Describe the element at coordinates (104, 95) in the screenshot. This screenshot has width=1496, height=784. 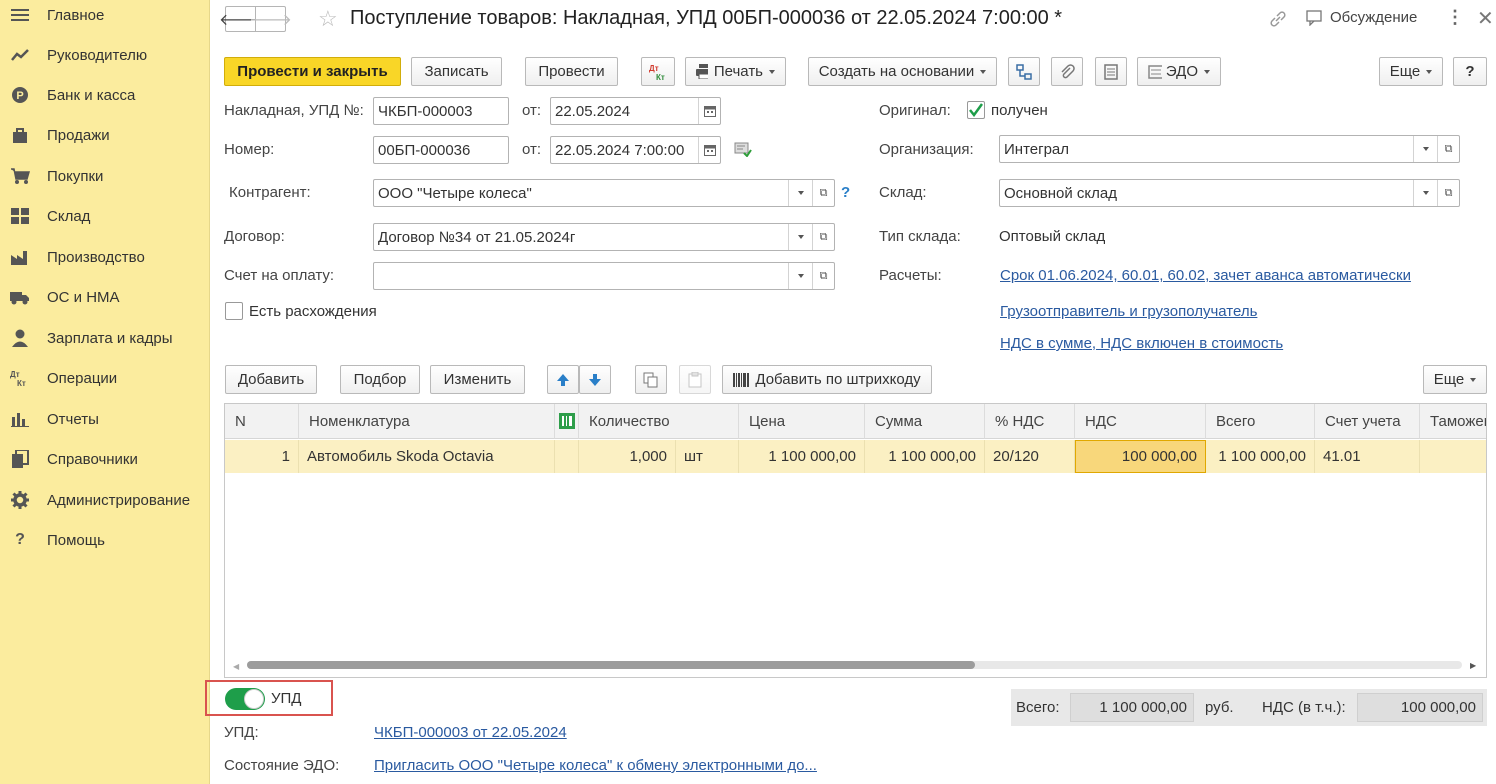
I see `sidebar-item-bank: P Банк и касса` at that location.